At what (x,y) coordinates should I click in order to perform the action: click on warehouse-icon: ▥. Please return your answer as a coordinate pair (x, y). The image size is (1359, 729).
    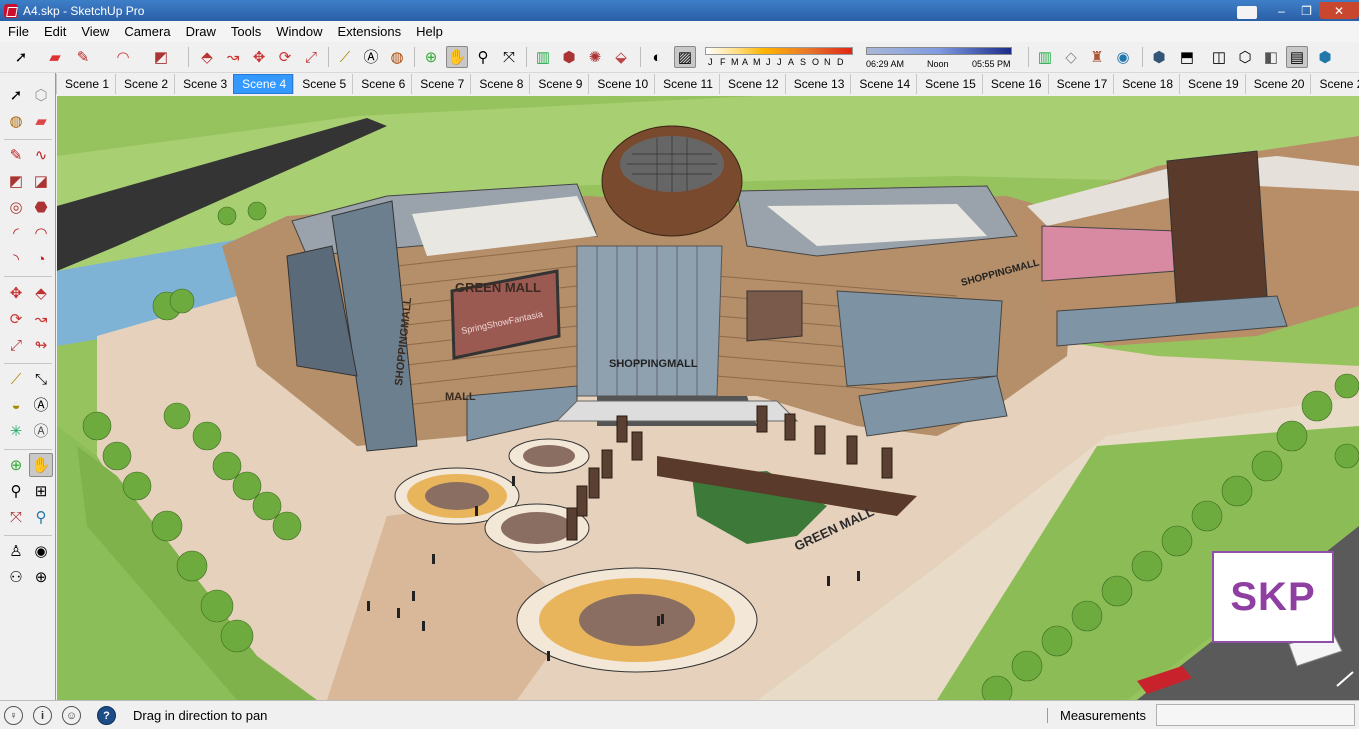
    Looking at the image, I should click on (543, 57).